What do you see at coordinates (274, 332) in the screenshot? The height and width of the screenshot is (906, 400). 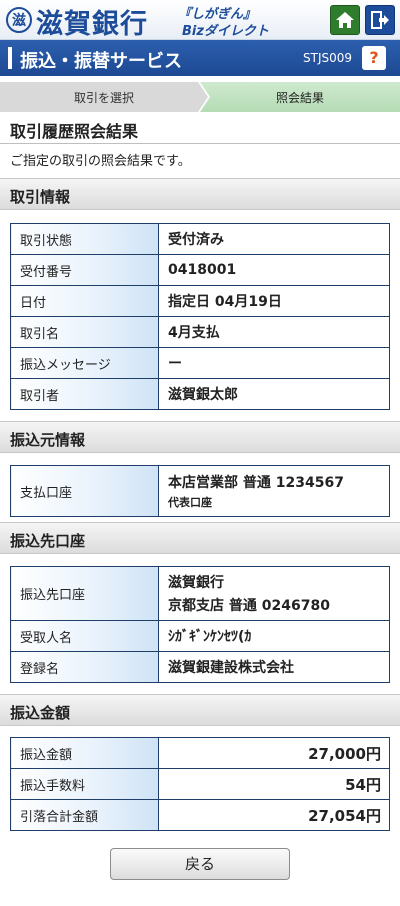 I see `row-value: 4月支払` at bounding box center [274, 332].